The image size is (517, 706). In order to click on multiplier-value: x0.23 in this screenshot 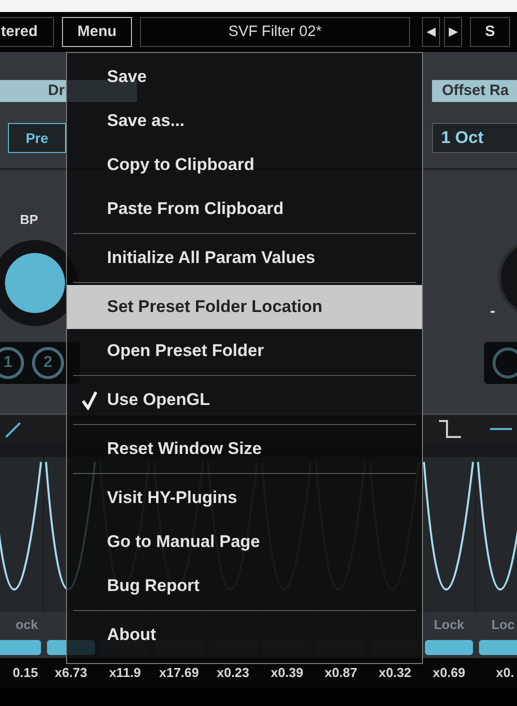, I will do `click(233, 673)`.